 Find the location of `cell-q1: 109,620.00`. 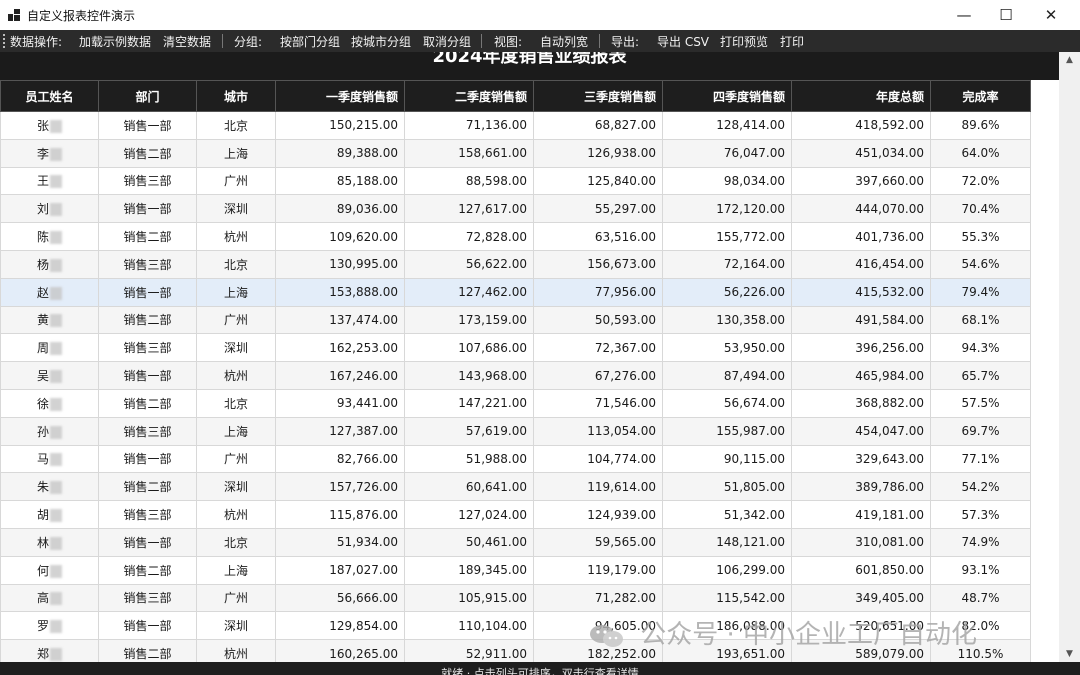

cell-q1: 109,620.00 is located at coordinates (340, 236).